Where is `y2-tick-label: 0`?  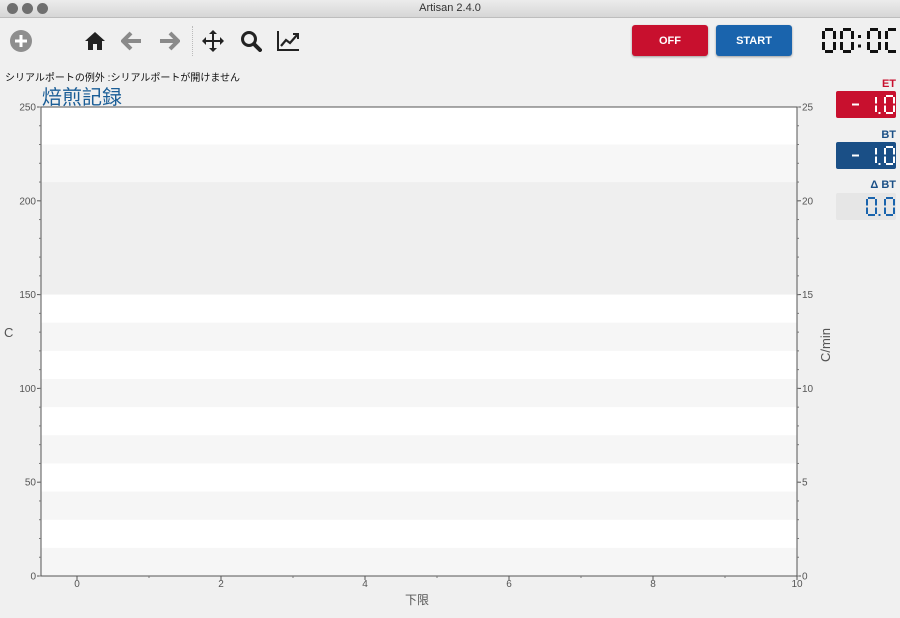 y2-tick-label: 0 is located at coordinates (805, 577).